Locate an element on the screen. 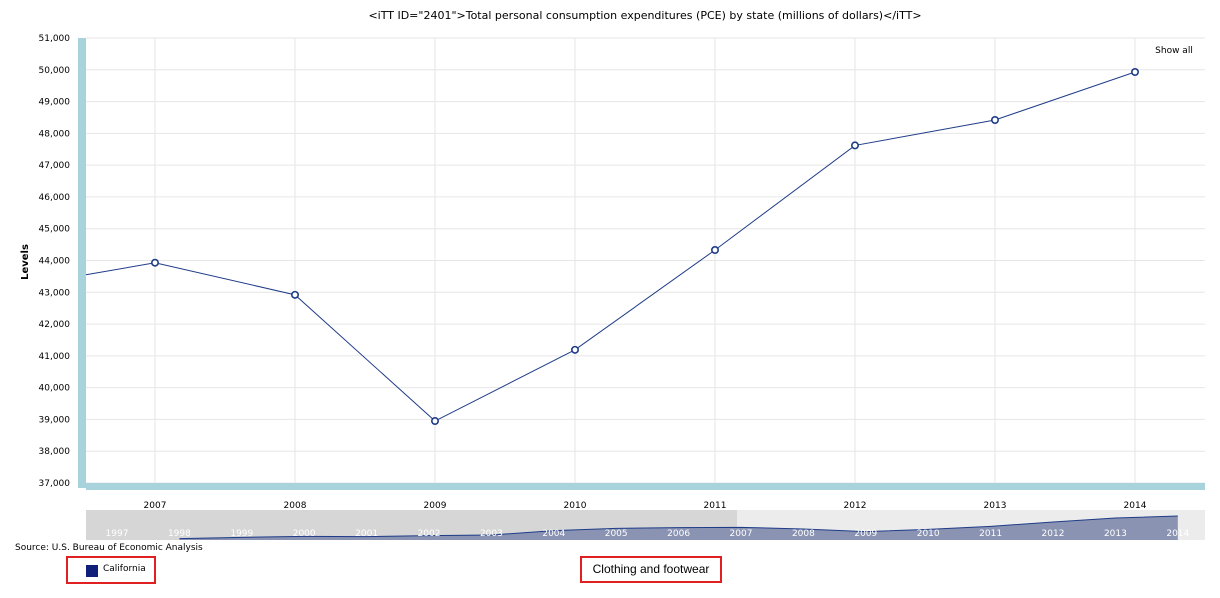 This screenshot has height=598, width=1220. y-tick-label: 41,000 is located at coordinates (55, 357).